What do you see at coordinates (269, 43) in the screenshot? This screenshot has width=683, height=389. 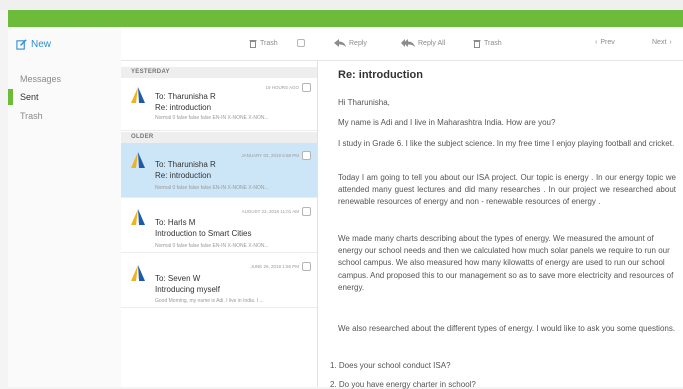 I see `list-trash-label: Trash` at bounding box center [269, 43].